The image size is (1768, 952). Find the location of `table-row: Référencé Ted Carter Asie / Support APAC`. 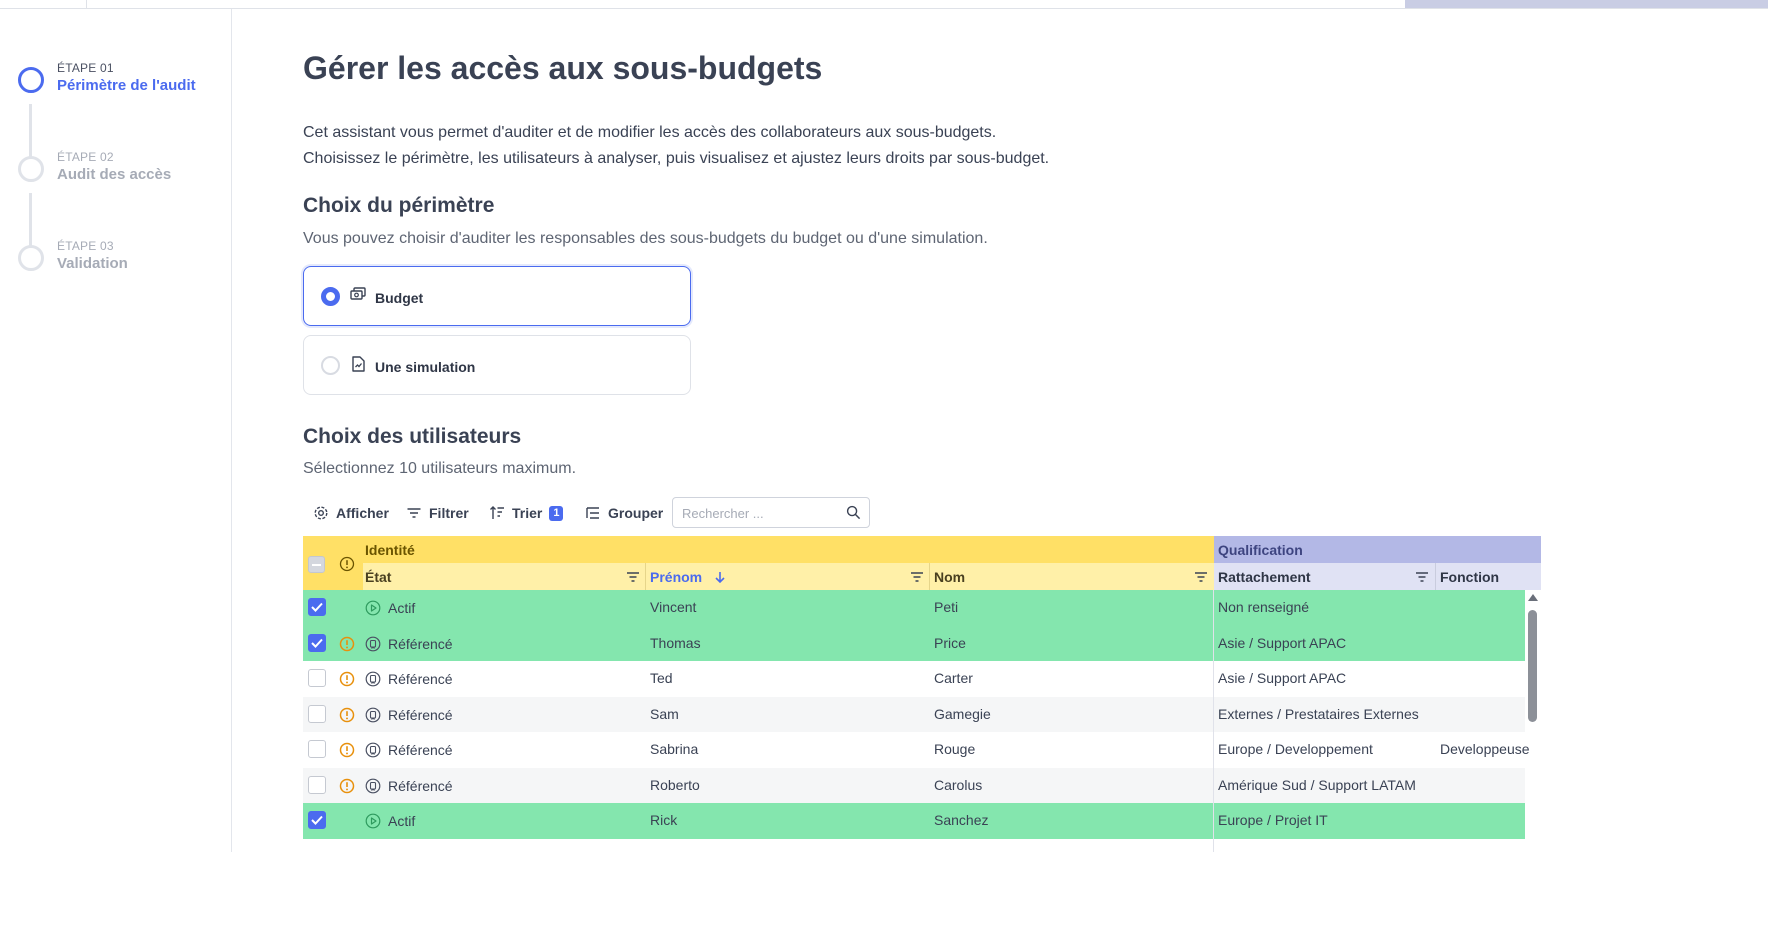

table-row: Référencé Ted Carter Asie / Support APAC is located at coordinates (914, 679).